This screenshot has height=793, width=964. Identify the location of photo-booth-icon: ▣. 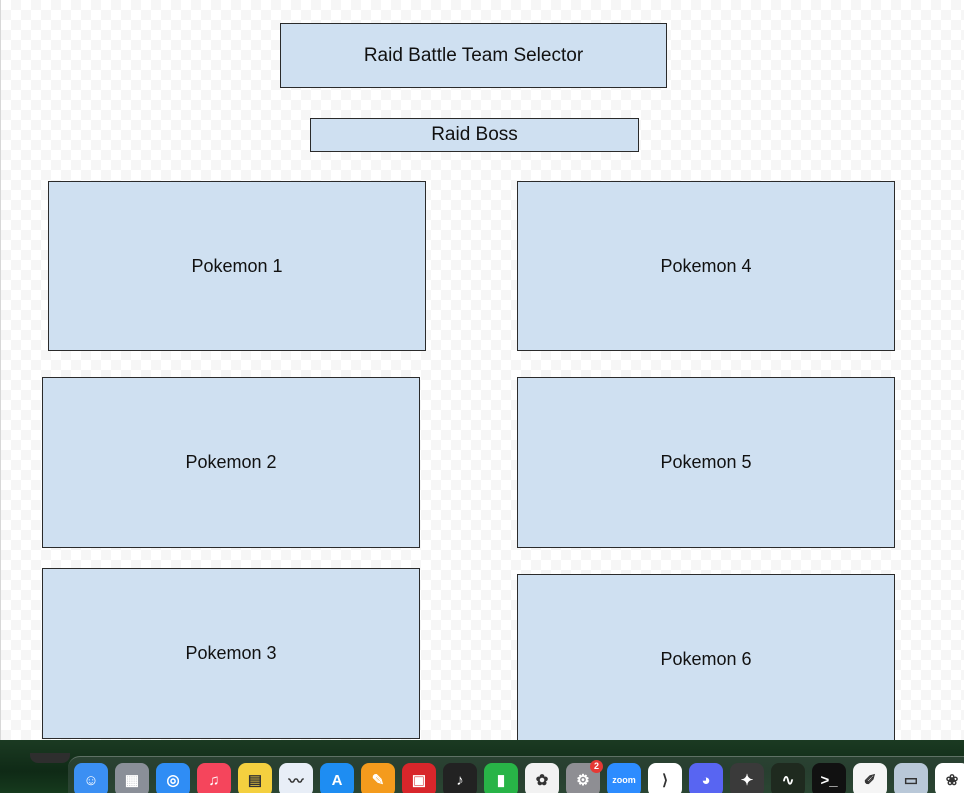
(419, 778).